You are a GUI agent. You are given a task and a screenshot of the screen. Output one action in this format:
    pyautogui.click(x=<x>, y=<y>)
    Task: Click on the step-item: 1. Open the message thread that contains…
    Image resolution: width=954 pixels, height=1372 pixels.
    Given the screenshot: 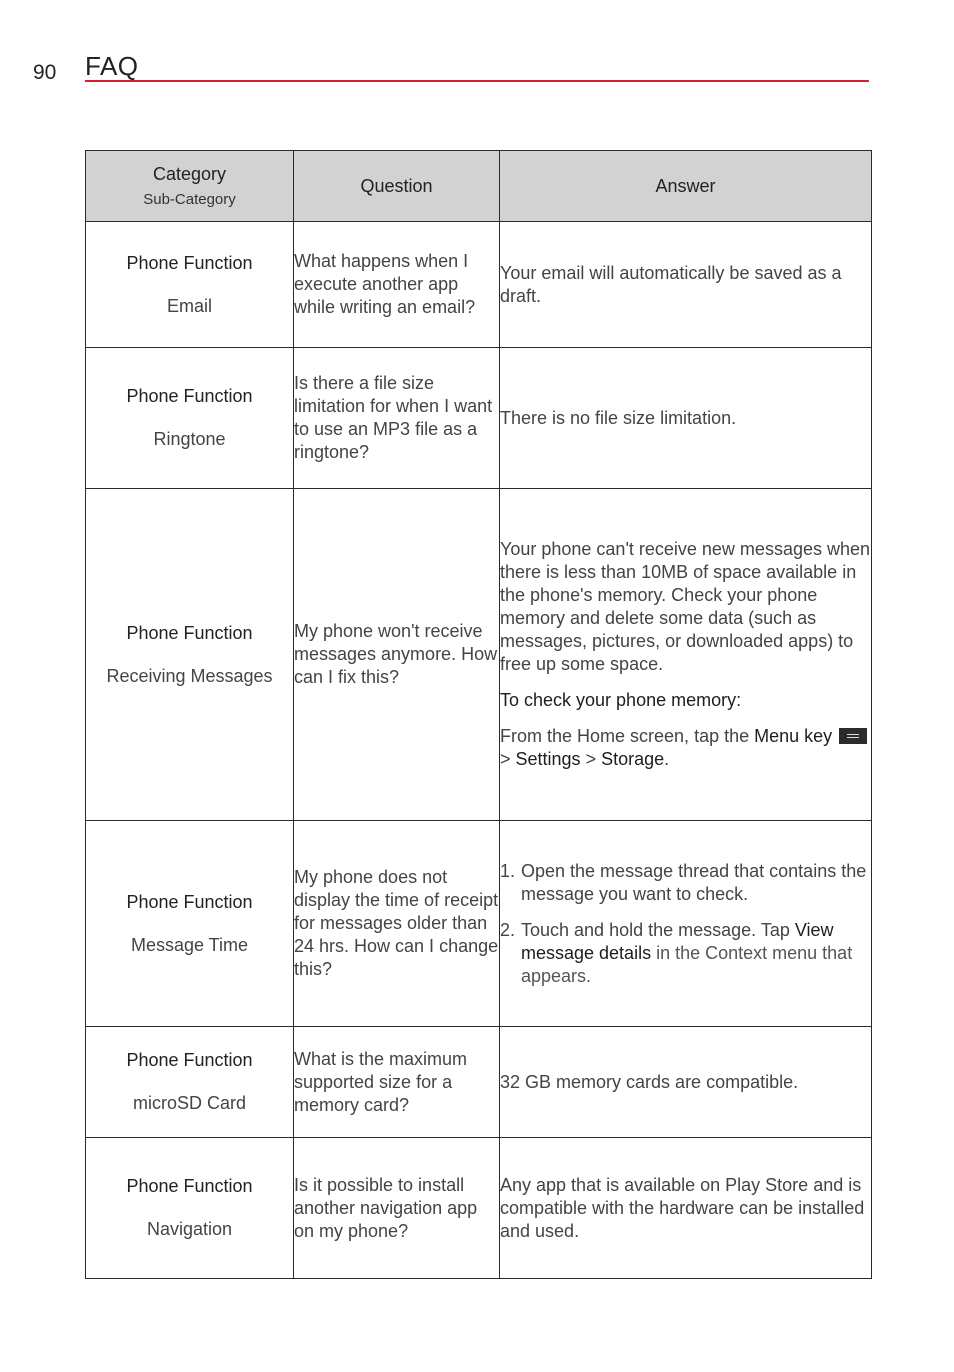 What is the action you would take?
    pyautogui.click(x=685, y=883)
    